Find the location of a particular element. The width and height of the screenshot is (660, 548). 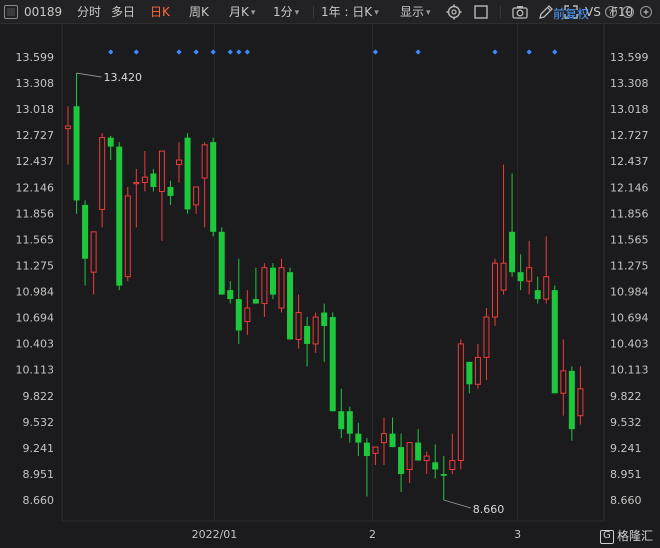

divider is located at coordinates (313, 12).